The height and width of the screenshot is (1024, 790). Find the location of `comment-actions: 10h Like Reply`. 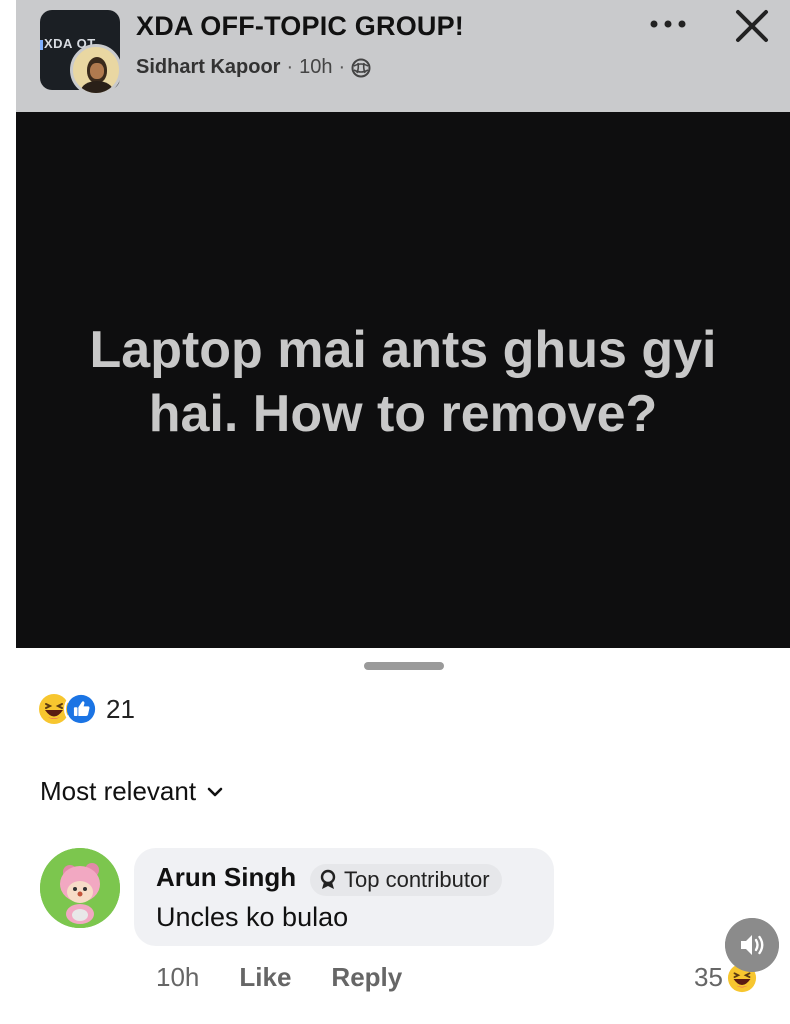

comment-actions: 10h Like Reply is located at coordinates (279, 977).